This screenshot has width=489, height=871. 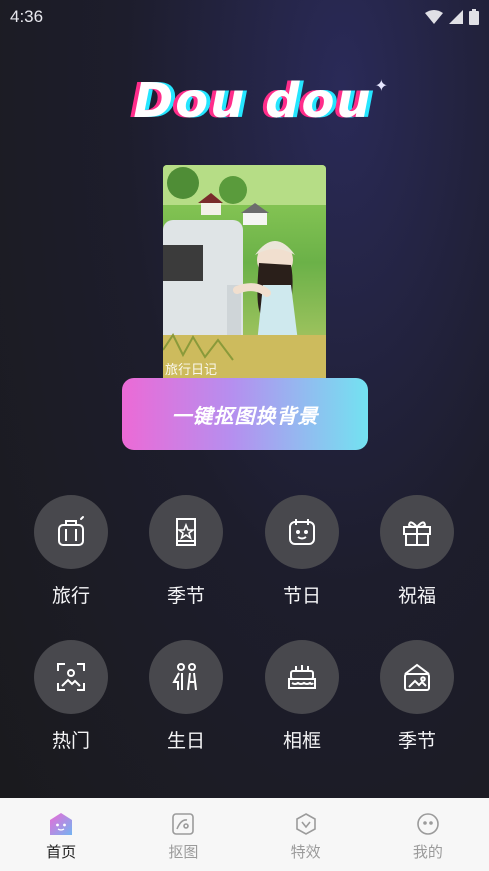 I want to click on sample-photo: 旅行日记, so click(x=244, y=273).